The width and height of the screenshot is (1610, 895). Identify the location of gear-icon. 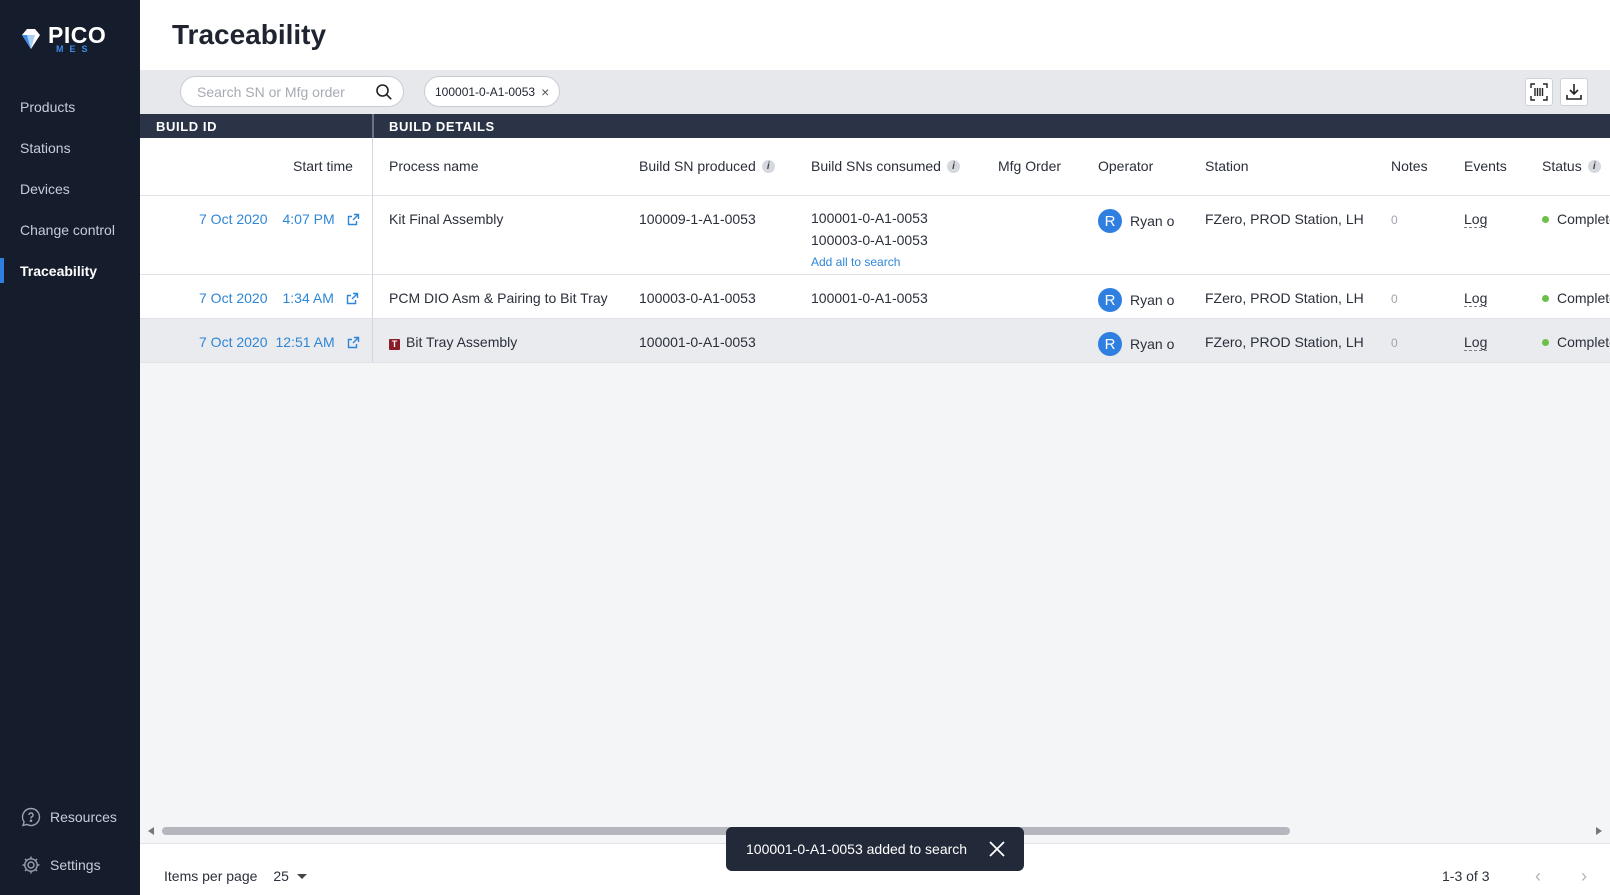
(31, 865).